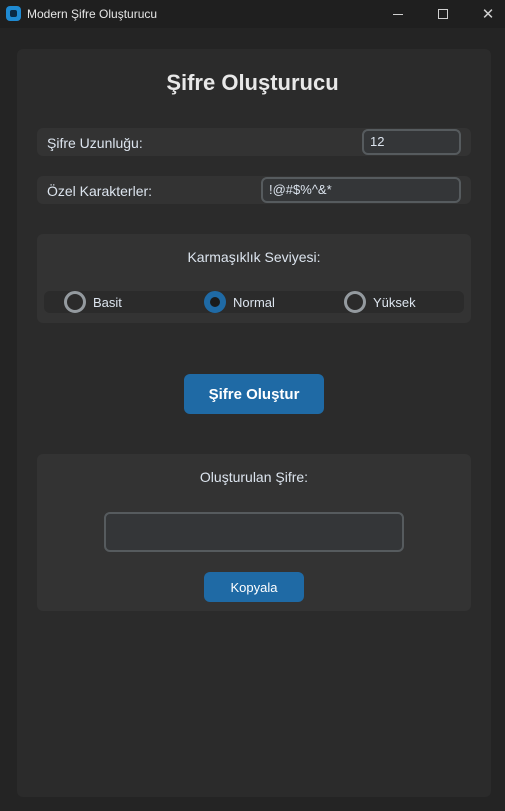 The height and width of the screenshot is (811, 505). I want to click on radio-label: Normal, so click(254, 302).